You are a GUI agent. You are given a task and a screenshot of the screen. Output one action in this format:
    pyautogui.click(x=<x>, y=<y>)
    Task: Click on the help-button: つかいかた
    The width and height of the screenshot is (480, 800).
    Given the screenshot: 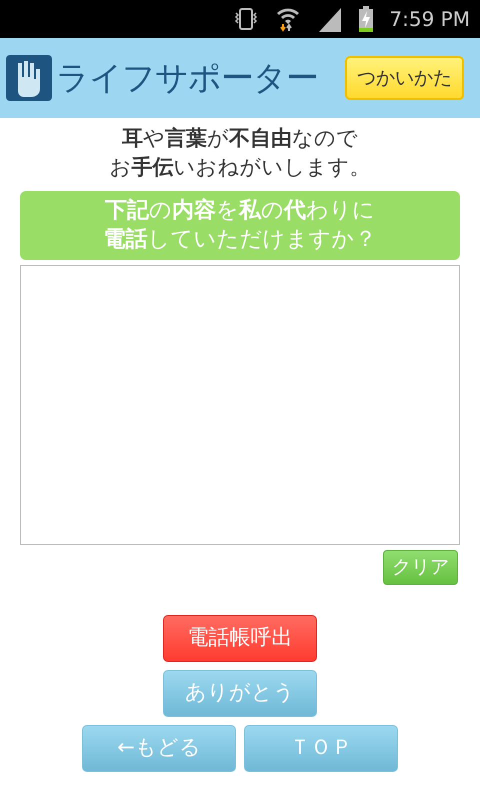 What is the action you would take?
    pyautogui.click(x=404, y=78)
    